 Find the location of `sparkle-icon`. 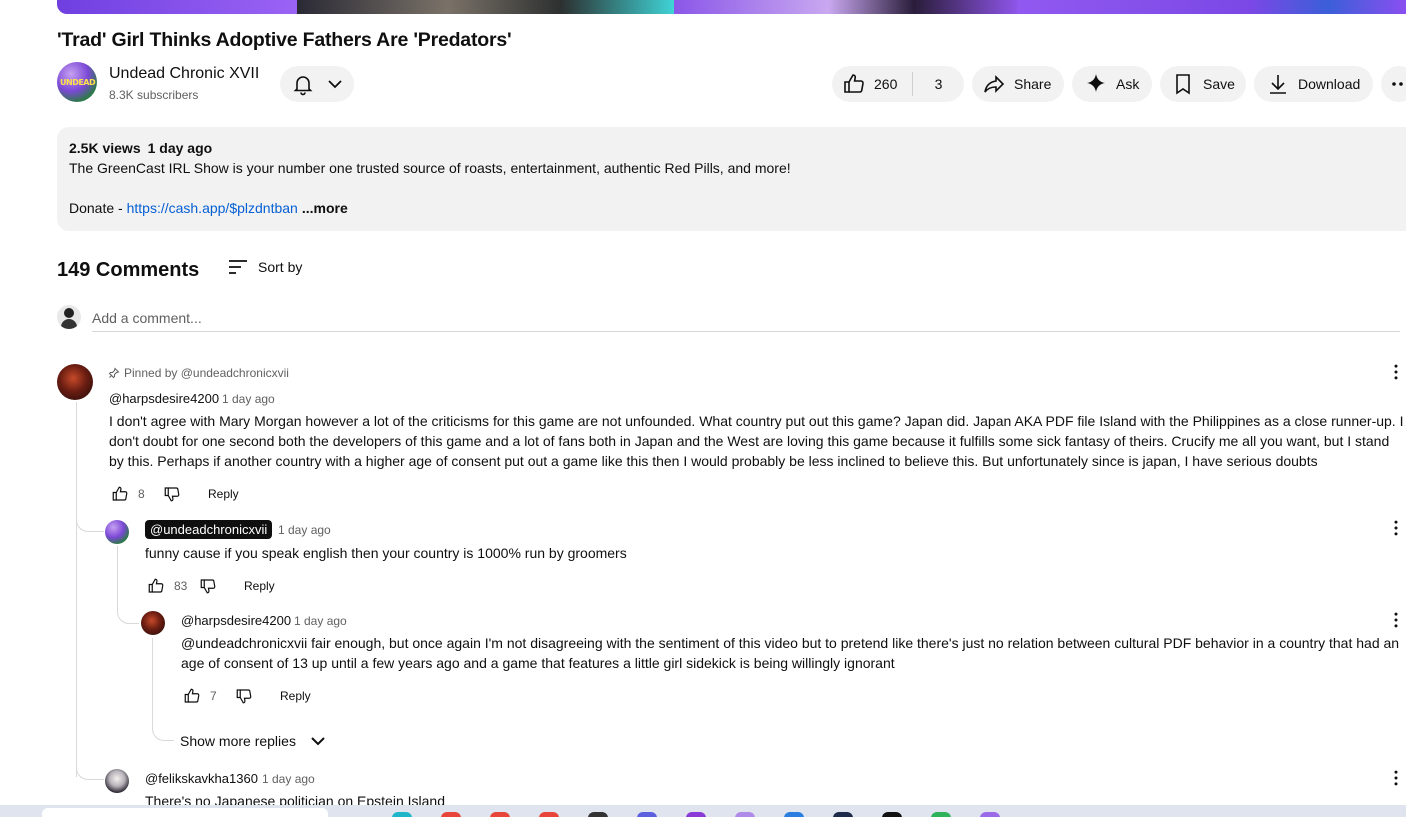

sparkle-icon is located at coordinates (1096, 84).